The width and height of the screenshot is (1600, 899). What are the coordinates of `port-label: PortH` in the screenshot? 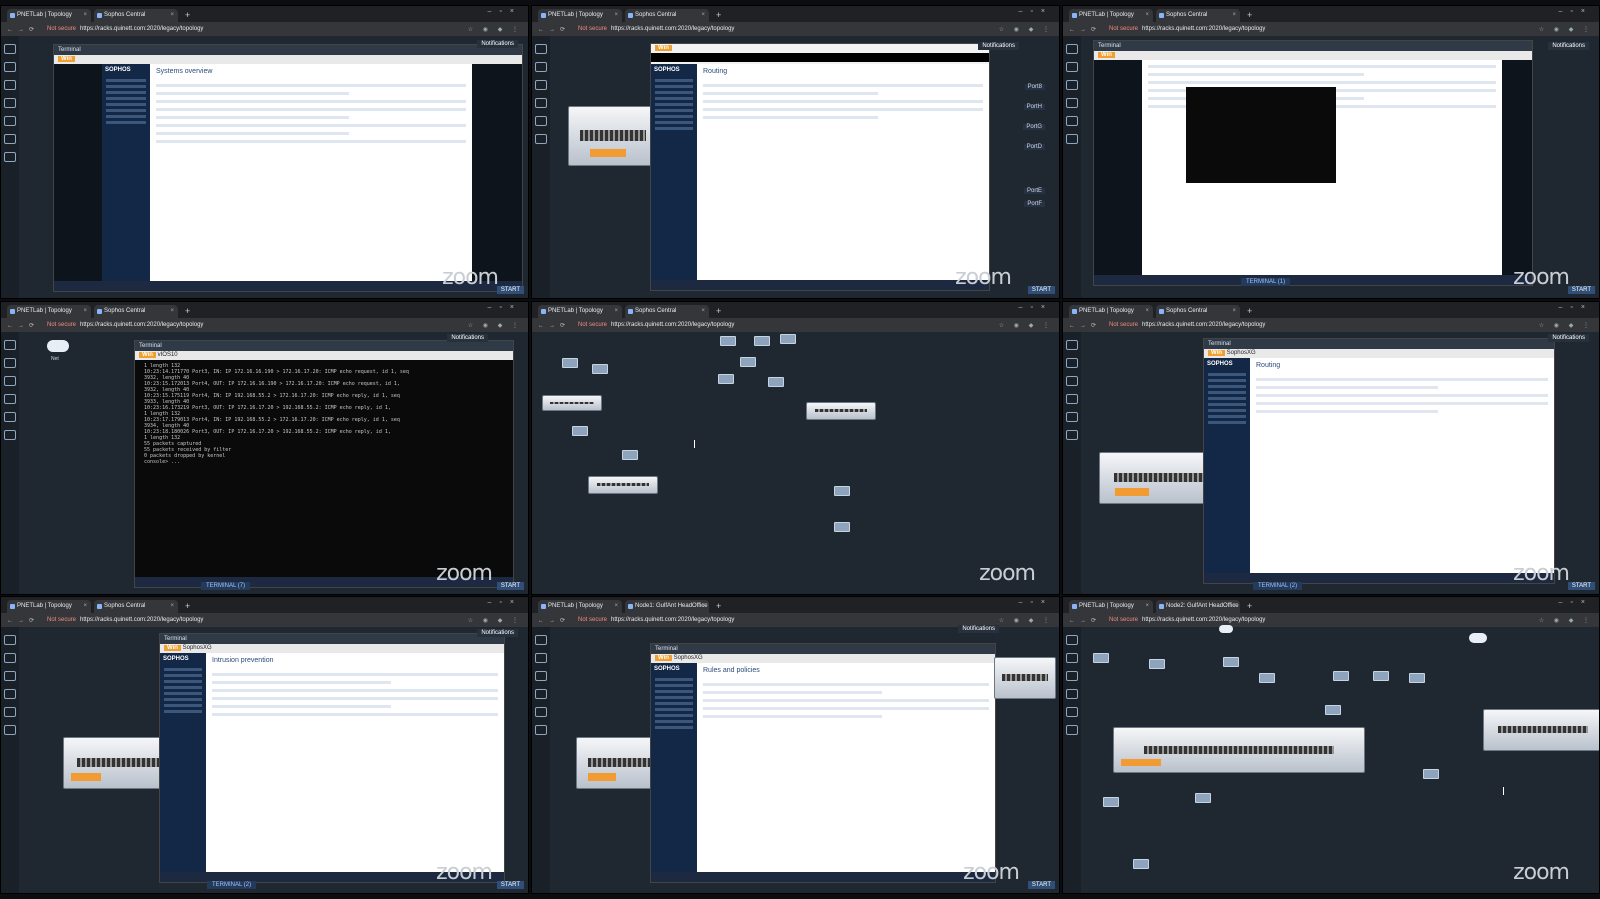 It's located at (1034, 107).